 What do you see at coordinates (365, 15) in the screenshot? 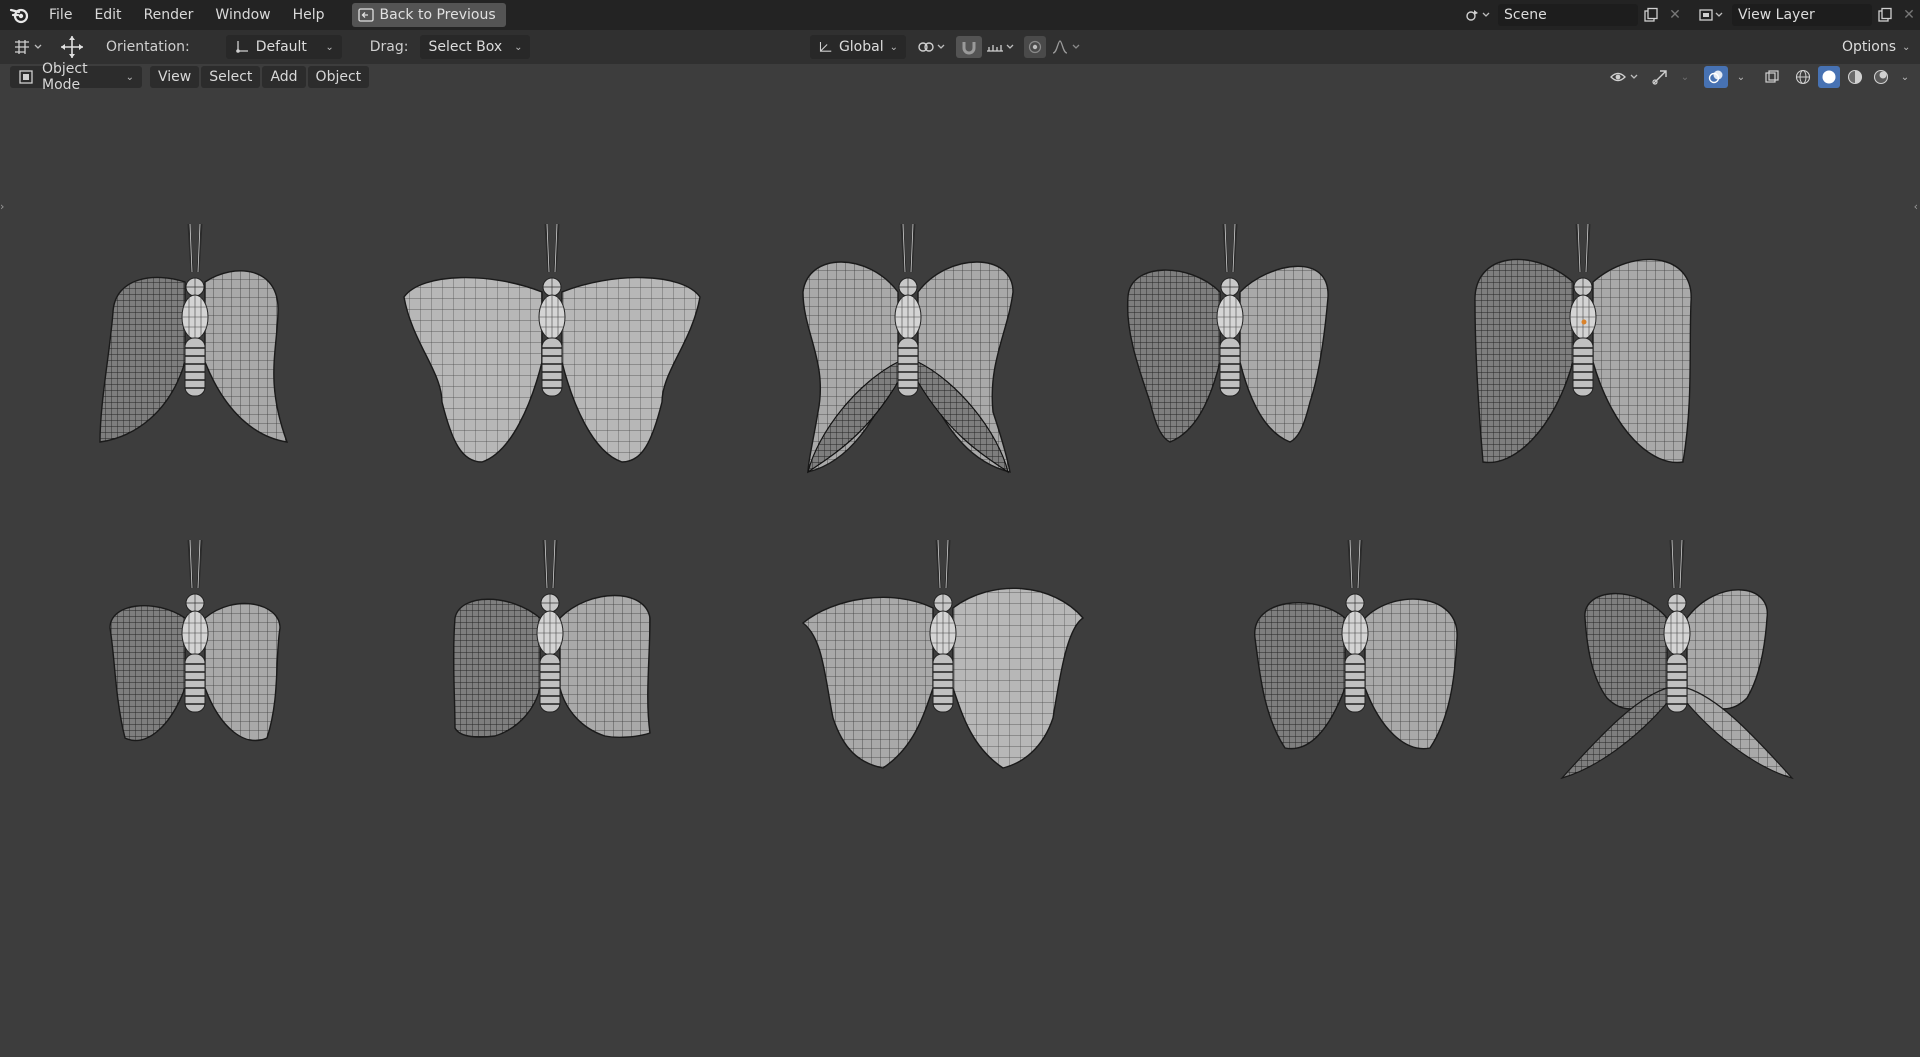
I see `back-icon` at bounding box center [365, 15].